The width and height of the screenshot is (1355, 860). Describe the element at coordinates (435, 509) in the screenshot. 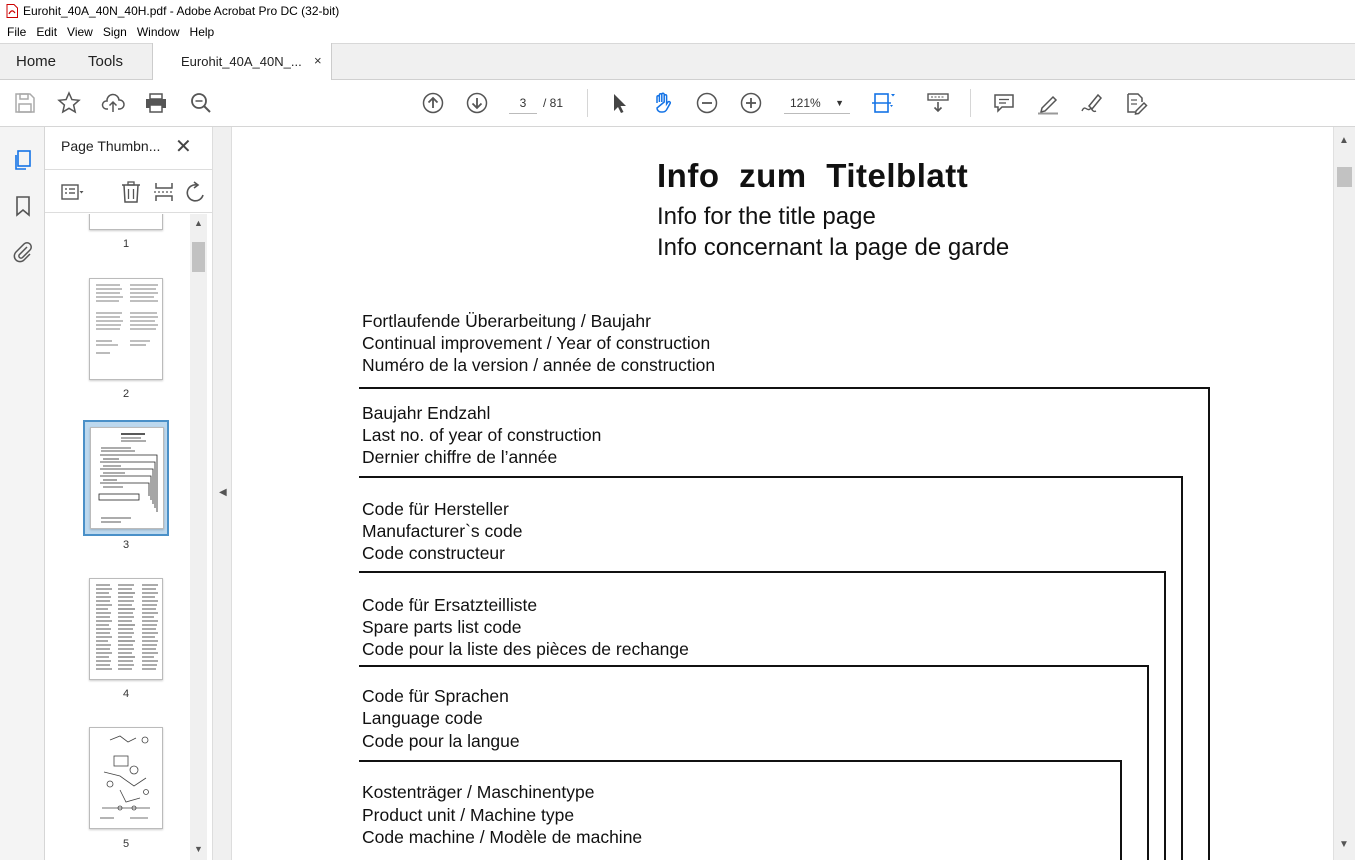

I see `block-manufacturer-de: Code für Hersteller` at that location.